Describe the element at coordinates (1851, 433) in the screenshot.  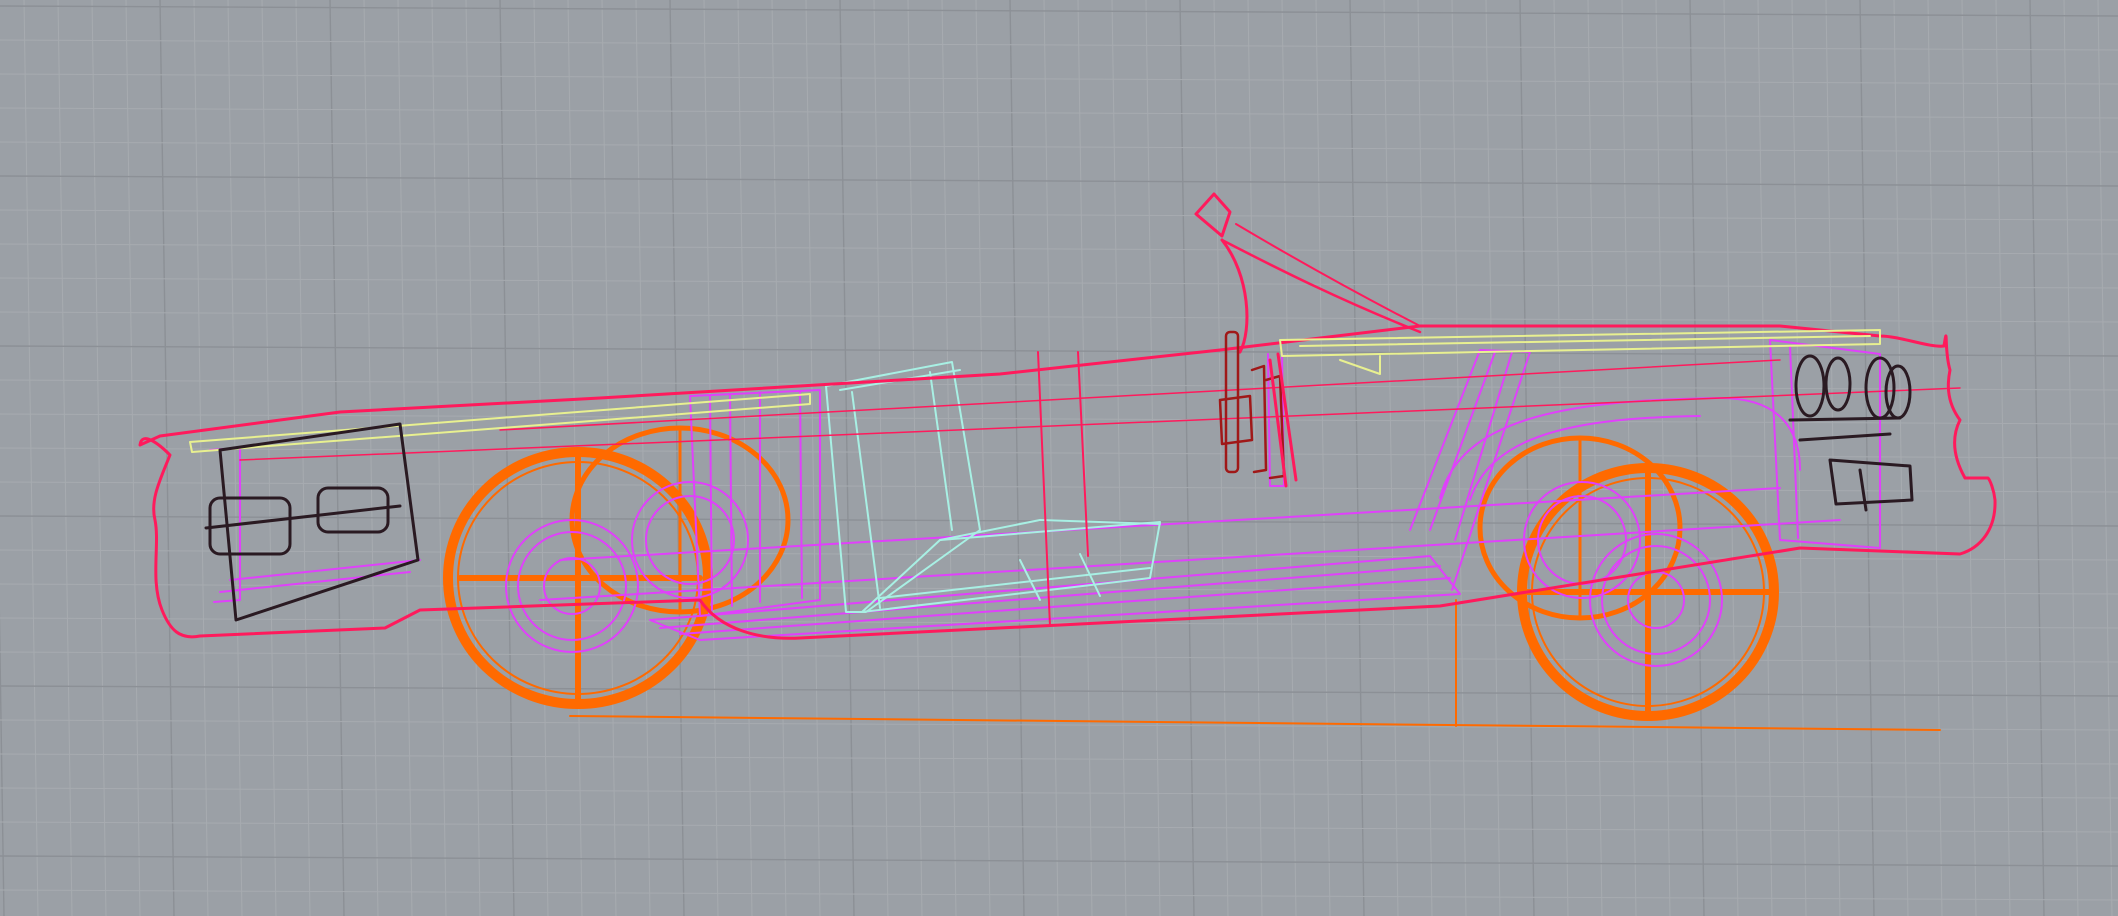
I see `front-grille` at that location.